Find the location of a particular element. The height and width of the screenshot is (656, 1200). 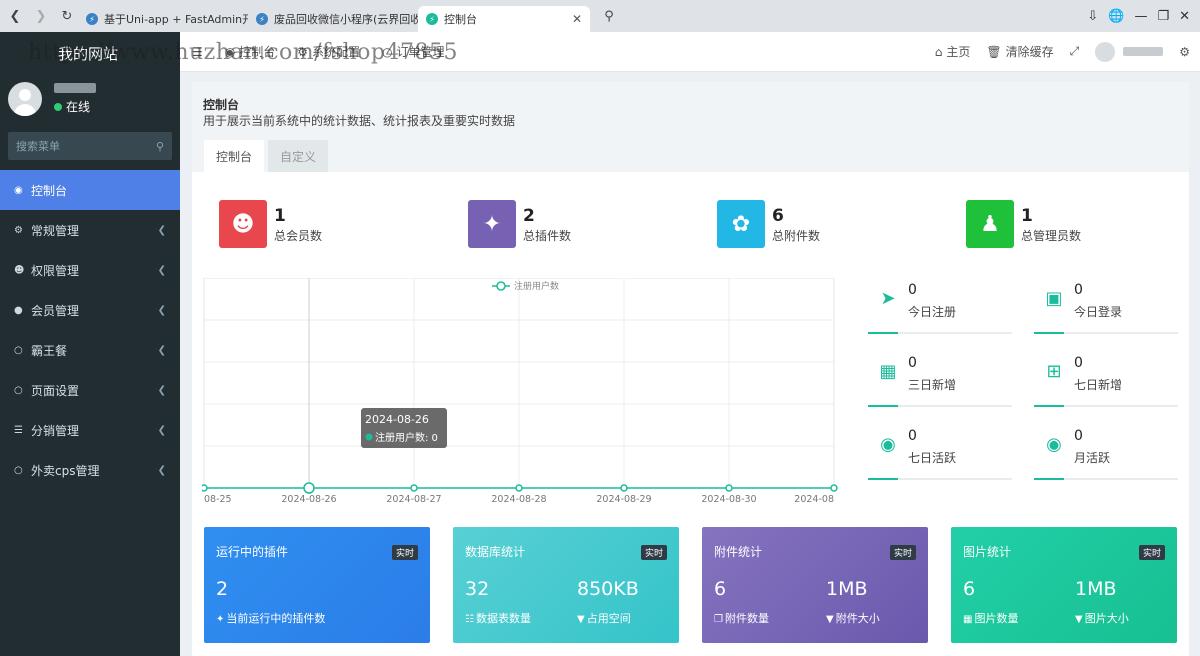

user-icon: ♟ is located at coordinates (990, 224).